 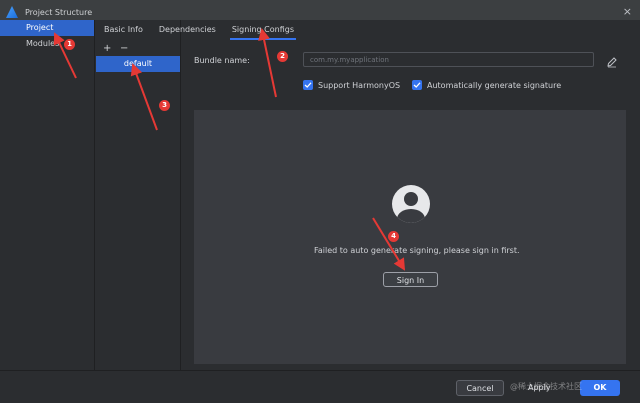 What do you see at coordinates (59, 12) in the screenshot?
I see `window-title: Project Structure` at bounding box center [59, 12].